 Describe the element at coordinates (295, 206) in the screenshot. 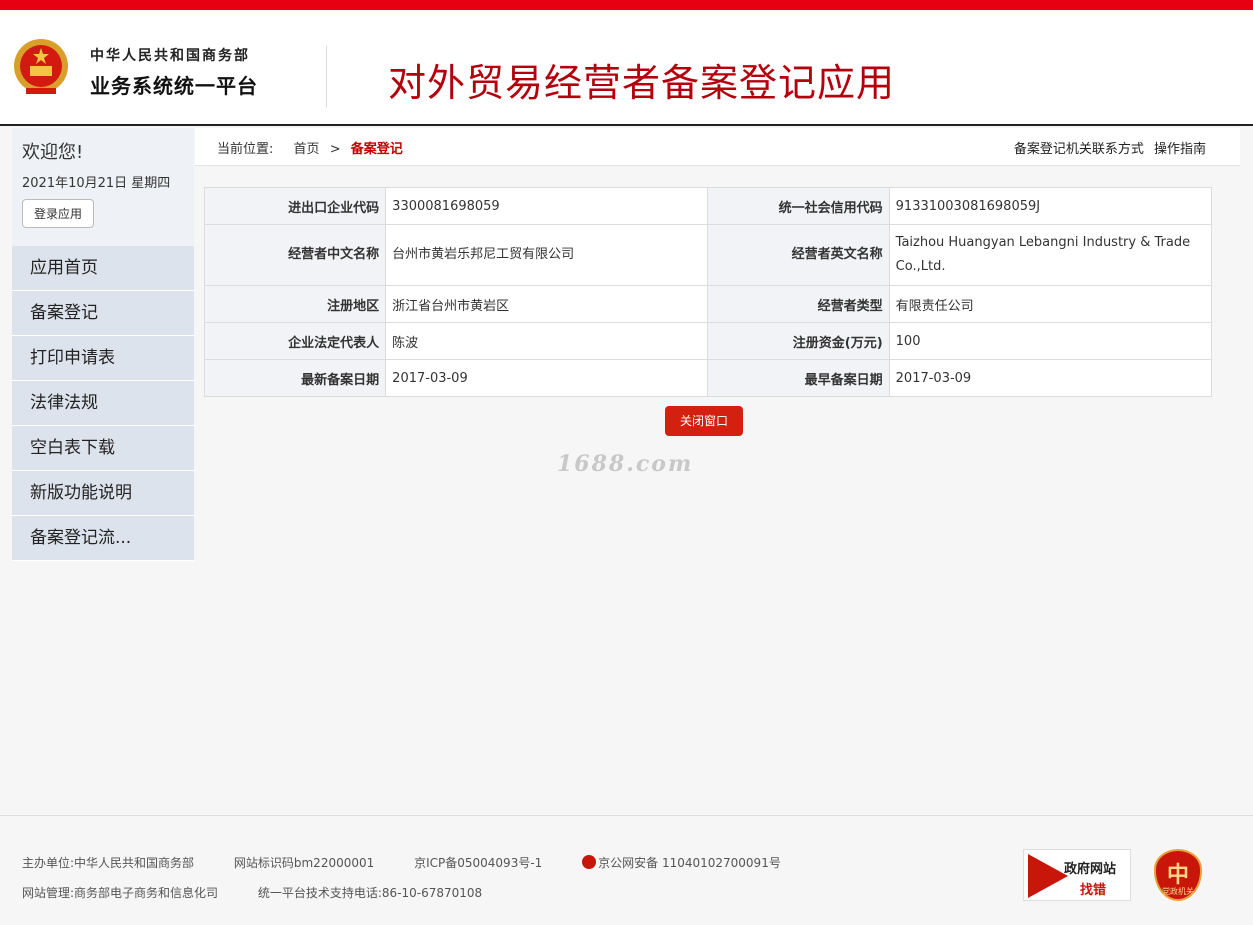

I see `field-label: 进出口企业代码` at that location.